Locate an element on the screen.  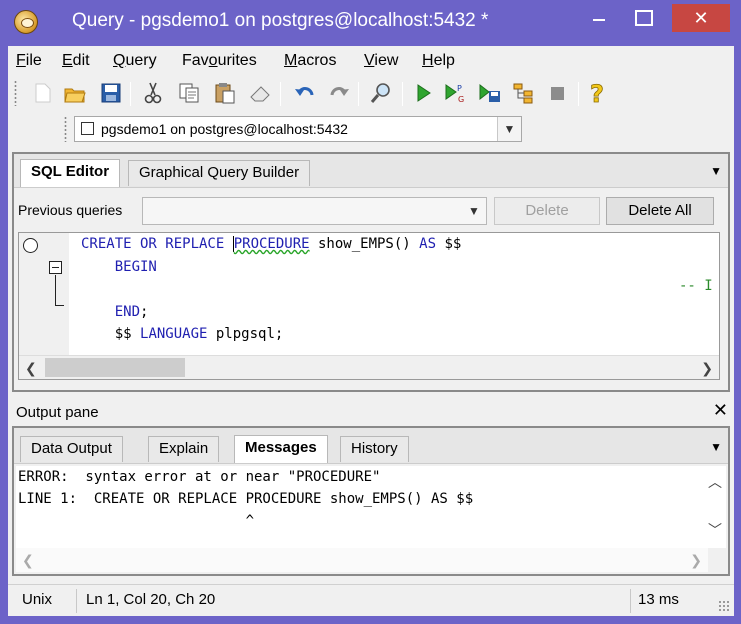
new-file-icon is located at coordinates (43, 93).